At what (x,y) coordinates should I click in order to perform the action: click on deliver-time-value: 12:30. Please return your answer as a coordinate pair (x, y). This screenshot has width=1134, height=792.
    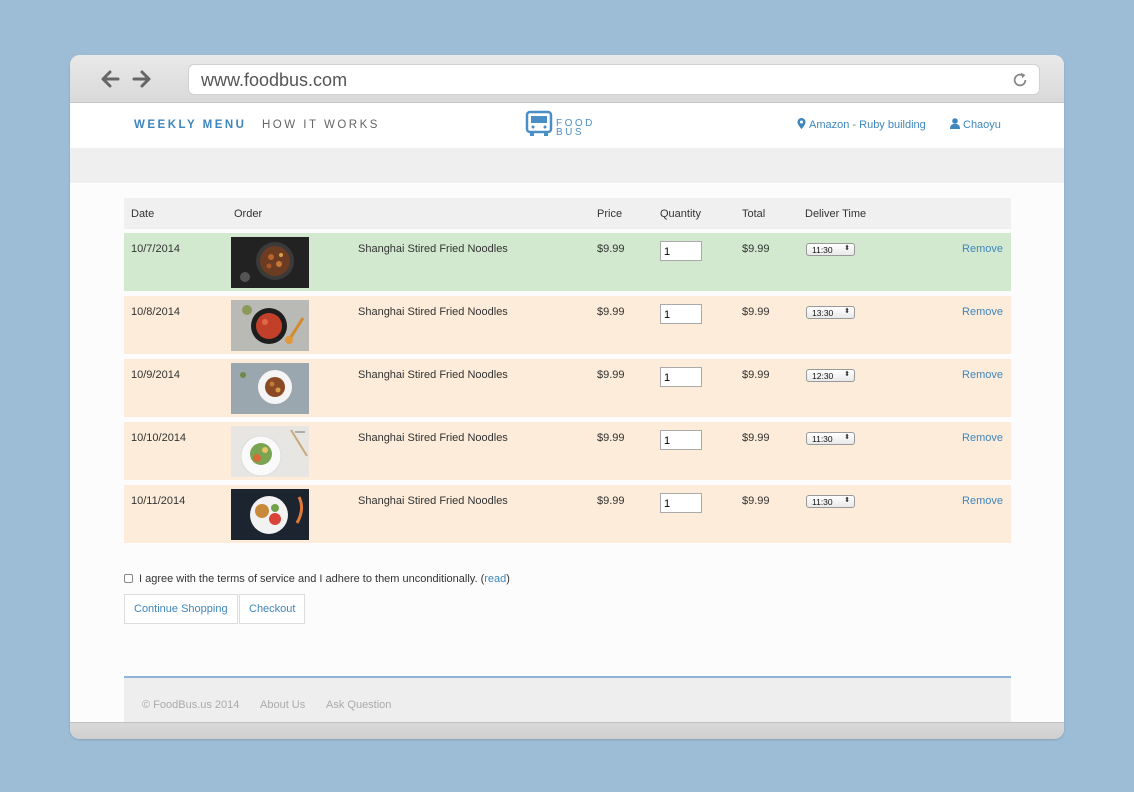
    Looking at the image, I should click on (823, 376).